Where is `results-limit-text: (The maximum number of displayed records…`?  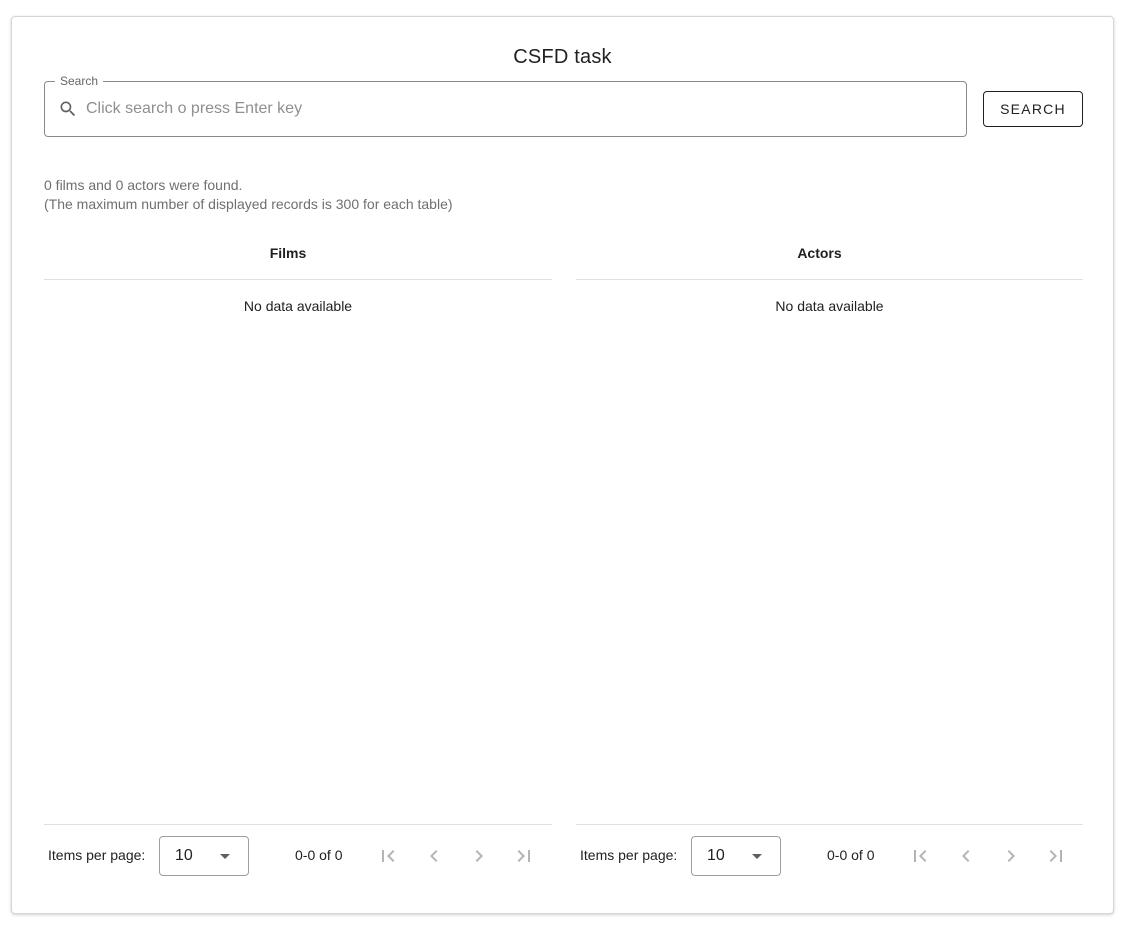 results-limit-text: (The maximum number of displayed records… is located at coordinates (248, 204).